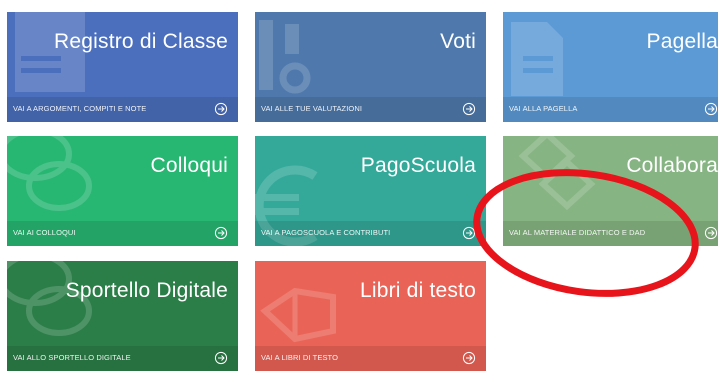 This screenshot has width=718, height=371. Describe the element at coordinates (370, 316) in the screenshot. I see `tile-libri-di-testo: Libri di testo VAI A LIBRI DI TESTO` at that location.